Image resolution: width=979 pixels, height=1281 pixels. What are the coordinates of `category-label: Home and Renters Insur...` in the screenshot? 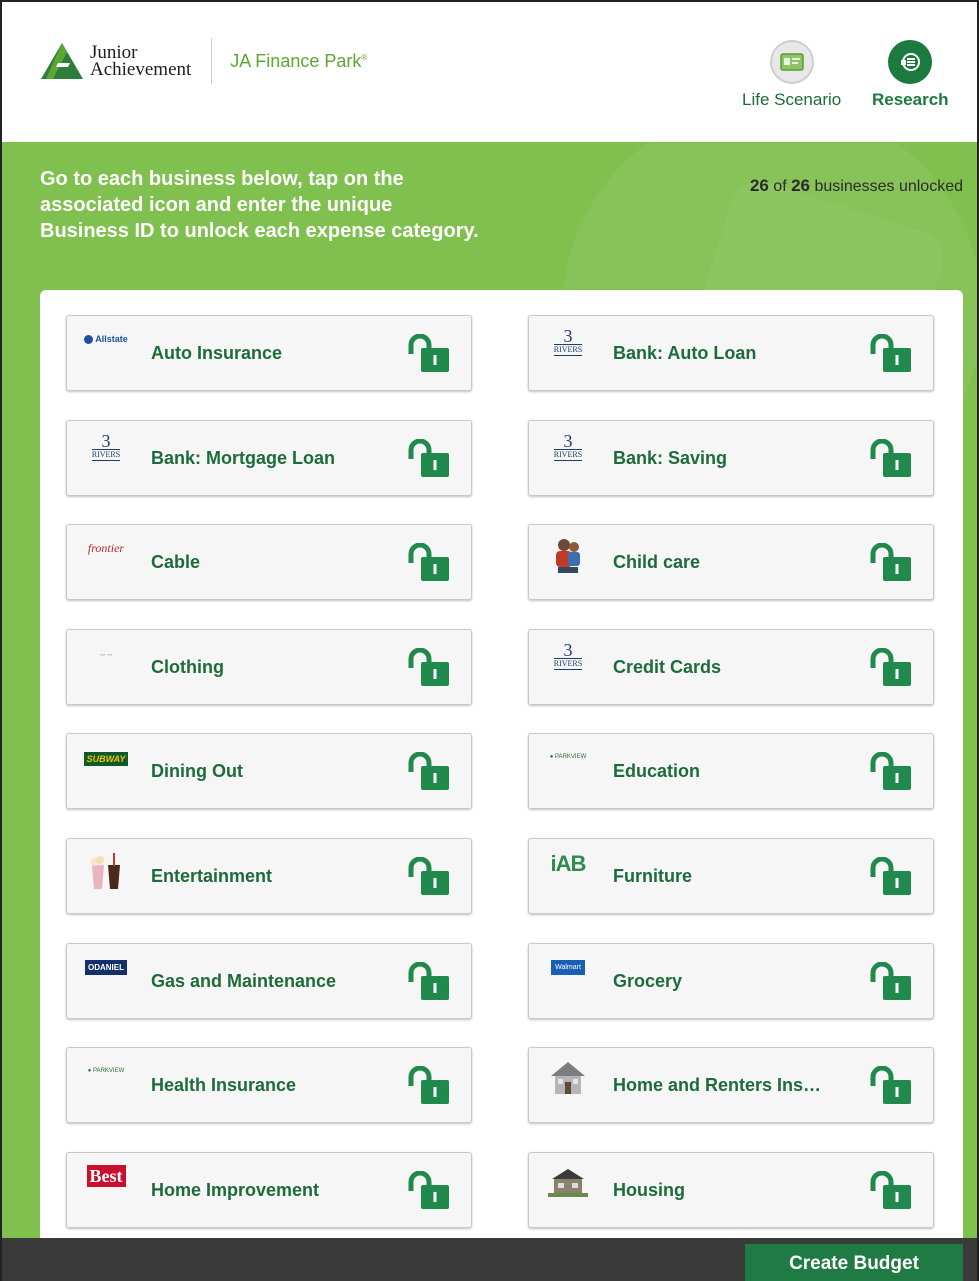 It's located at (719, 1085).